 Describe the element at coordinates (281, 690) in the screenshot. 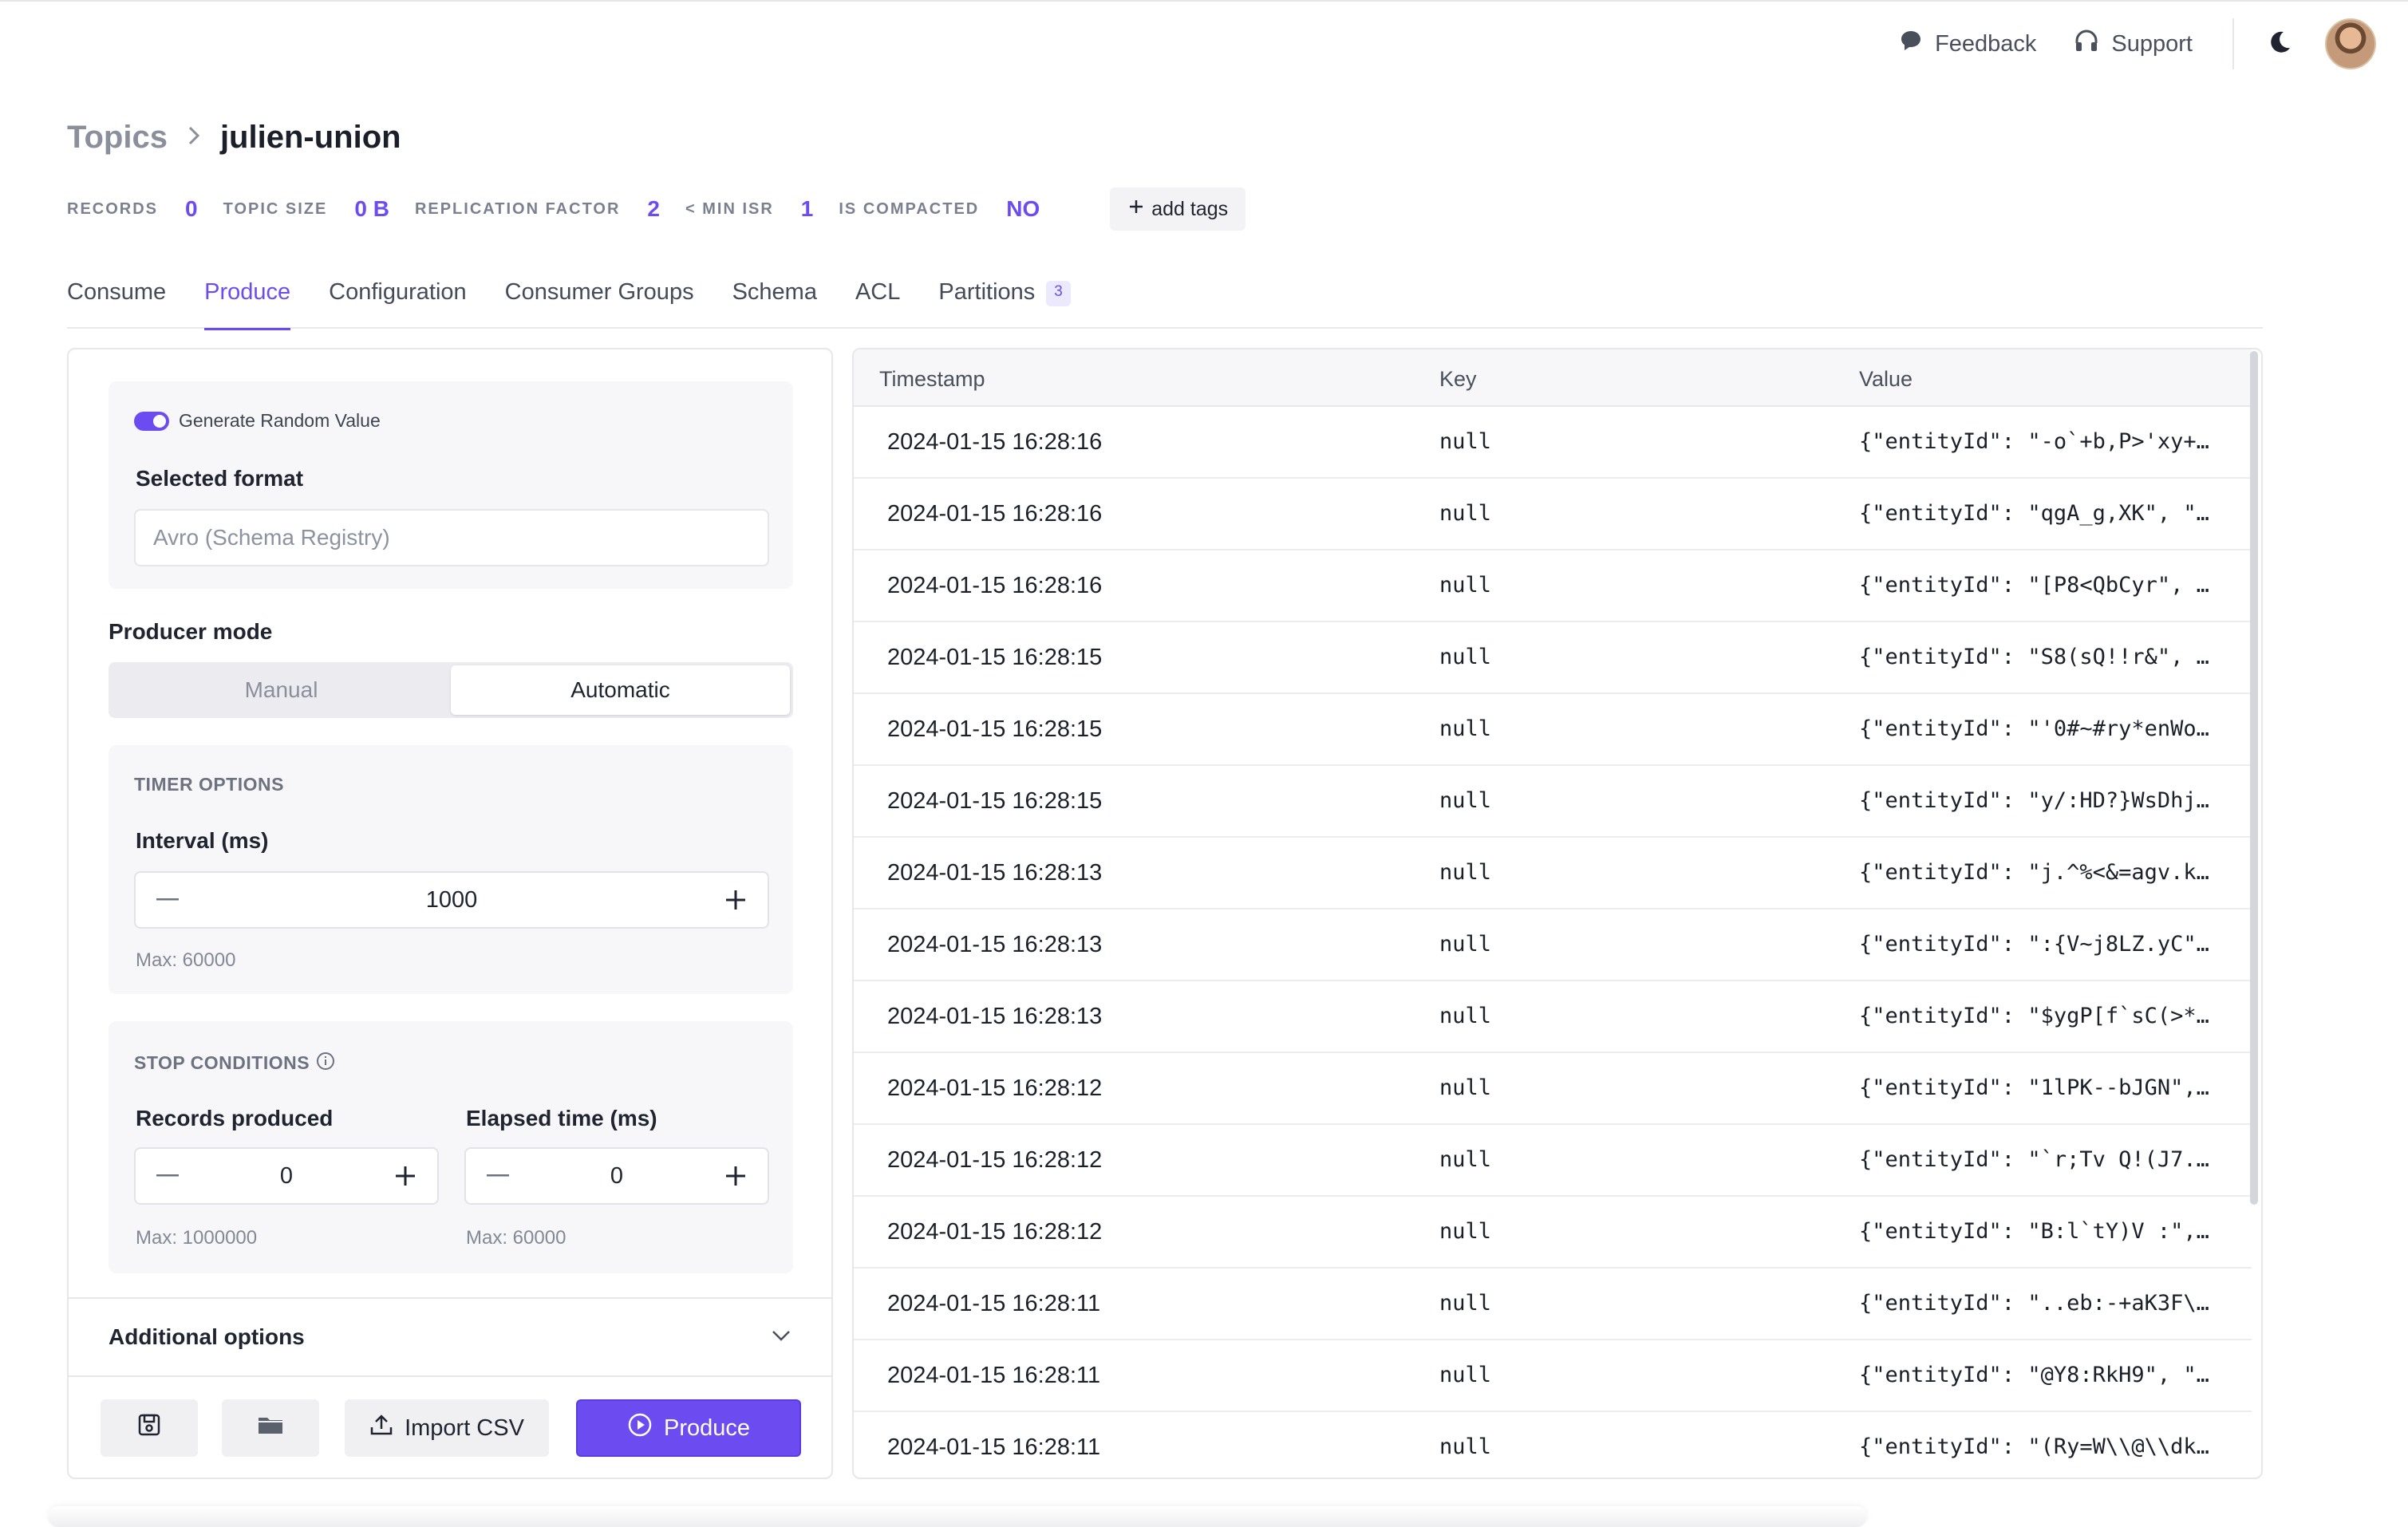

I see `mode-manual-option: Manual` at that location.